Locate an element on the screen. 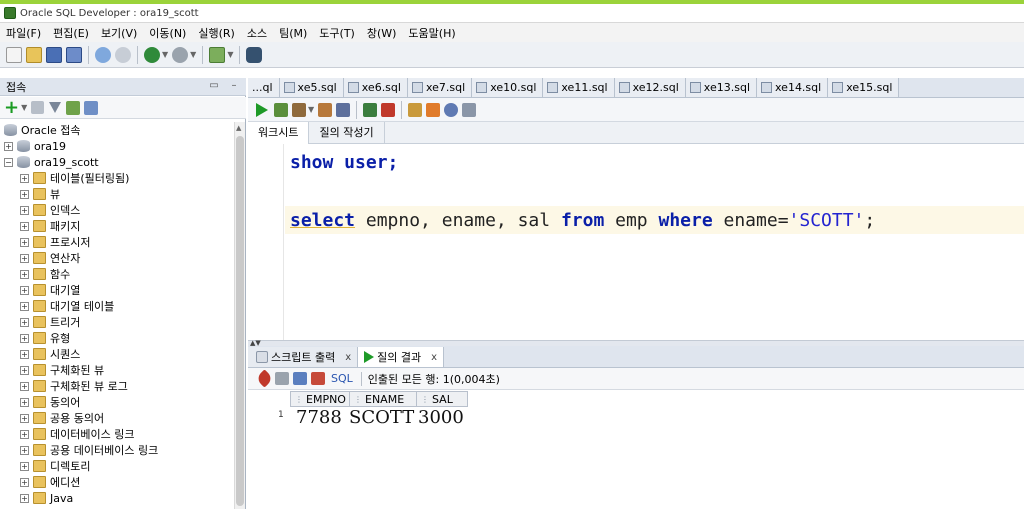 This screenshot has width=1024, height=509. commit-icon is located at coordinates (370, 109).